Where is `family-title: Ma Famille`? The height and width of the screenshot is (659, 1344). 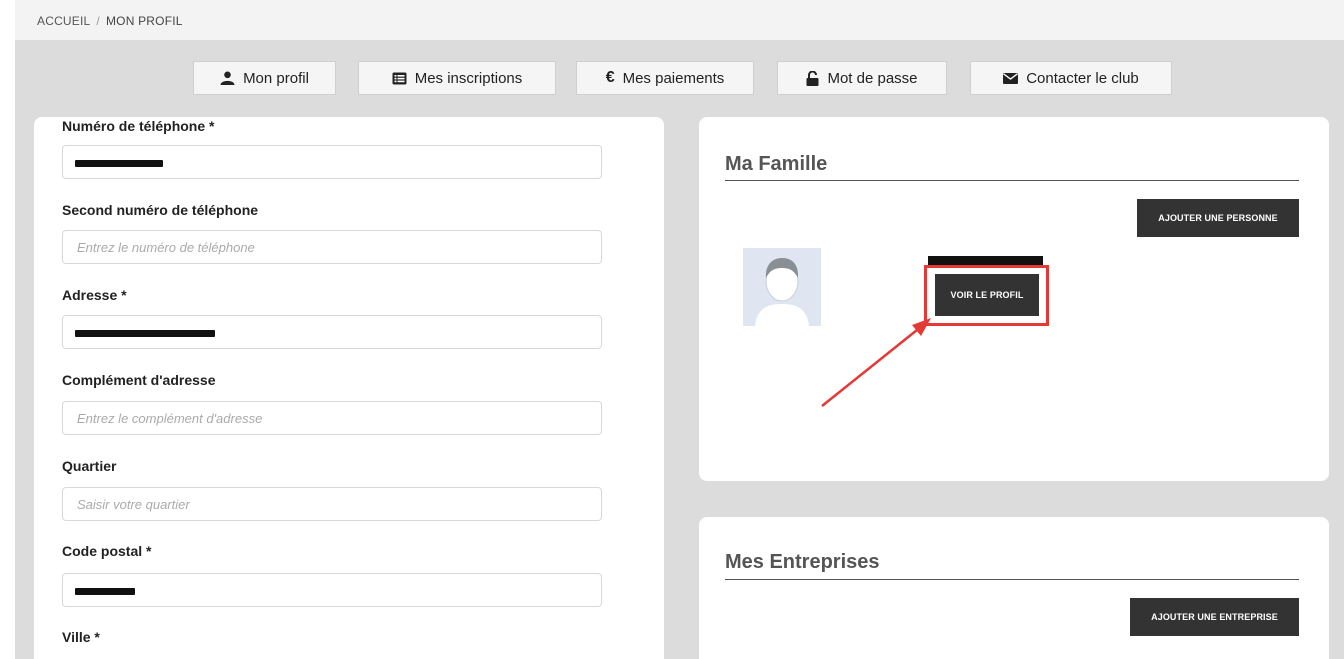 family-title: Ma Famille is located at coordinates (776, 164).